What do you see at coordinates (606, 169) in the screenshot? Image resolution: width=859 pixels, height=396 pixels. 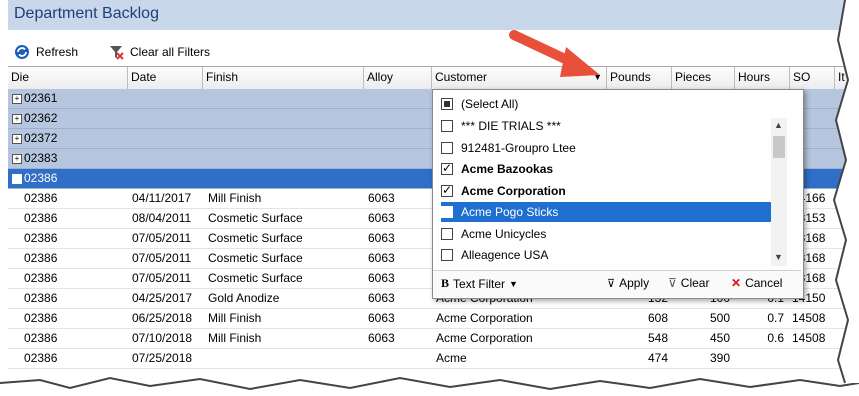 I see `filter-option: Acme Bazookas` at bounding box center [606, 169].